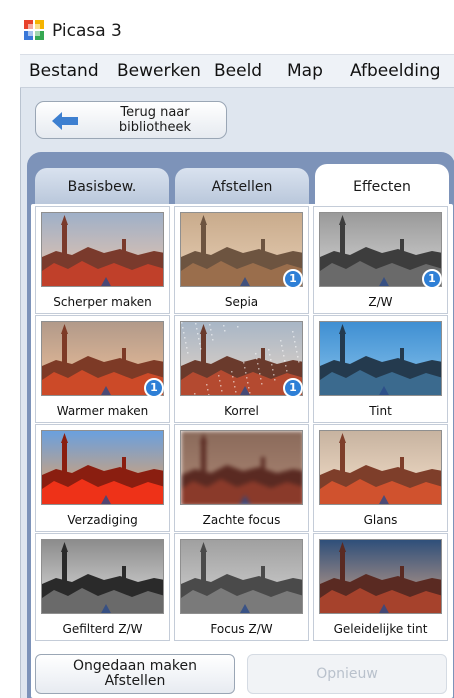 The image size is (454, 698). I want to click on effect-label: Tint, so click(380, 411).